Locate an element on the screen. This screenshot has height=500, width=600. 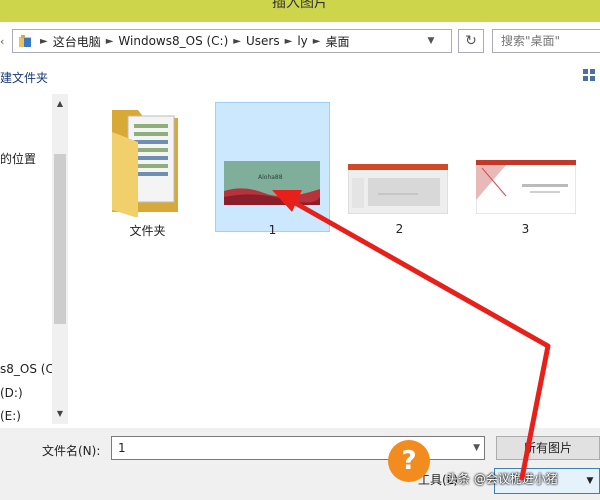
breadcrumb-users: Users is located at coordinates (263, 41).